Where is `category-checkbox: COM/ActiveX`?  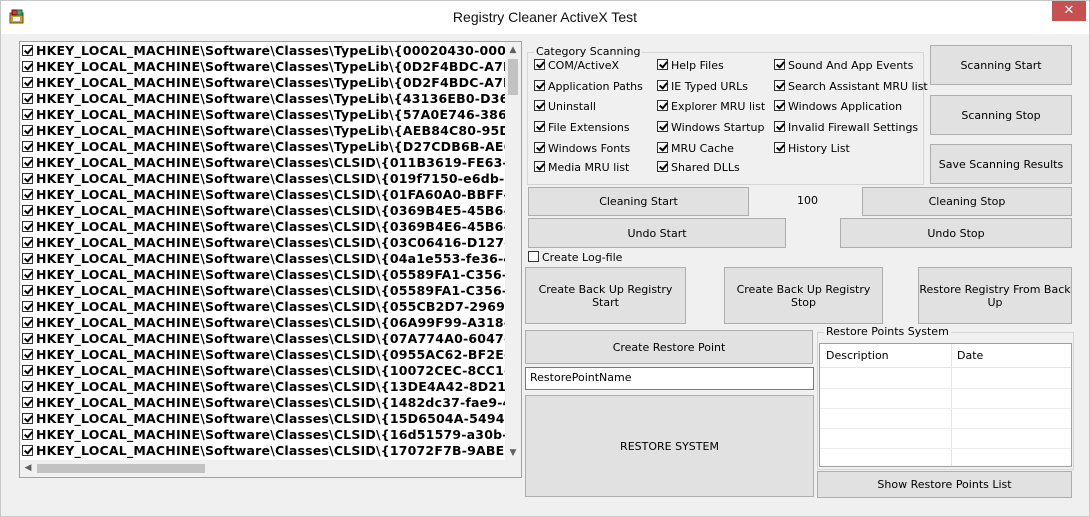
category-checkbox: COM/ActiveX is located at coordinates (576, 66).